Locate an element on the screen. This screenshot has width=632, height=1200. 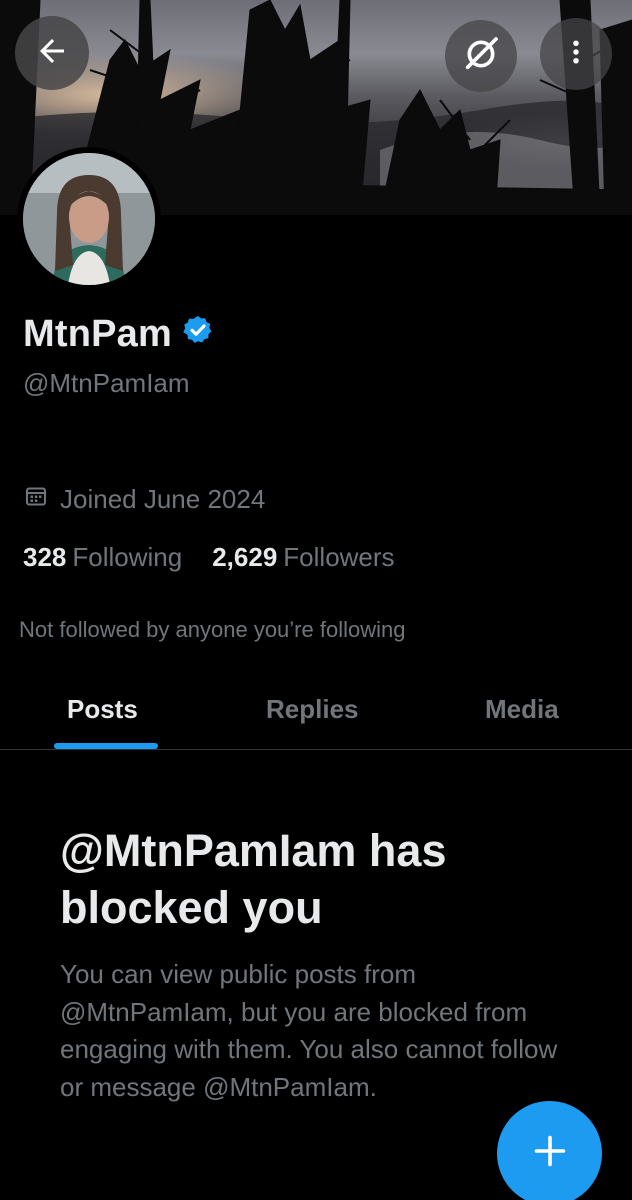
avatar-frame is located at coordinates (89, 219).